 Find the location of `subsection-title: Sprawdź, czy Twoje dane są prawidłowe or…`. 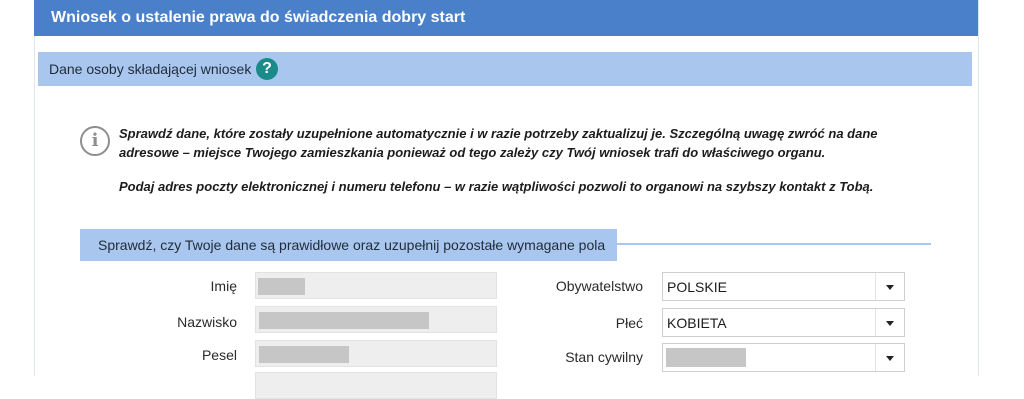

subsection-title: Sprawdź, czy Twoje dane są prawidłowe or… is located at coordinates (352, 245).